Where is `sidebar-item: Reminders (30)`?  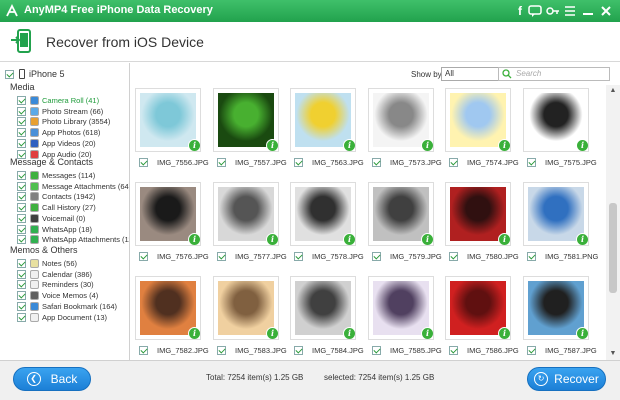 sidebar-item: Reminders (30) is located at coordinates (55, 284).